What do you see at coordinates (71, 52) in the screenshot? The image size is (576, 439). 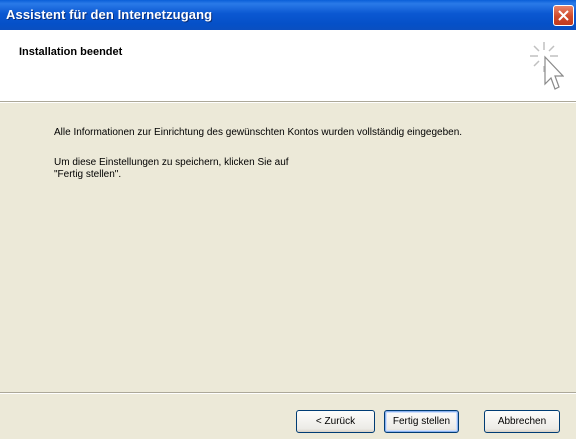 I see `page-title: Installation beendet` at bounding box center [71, 52].